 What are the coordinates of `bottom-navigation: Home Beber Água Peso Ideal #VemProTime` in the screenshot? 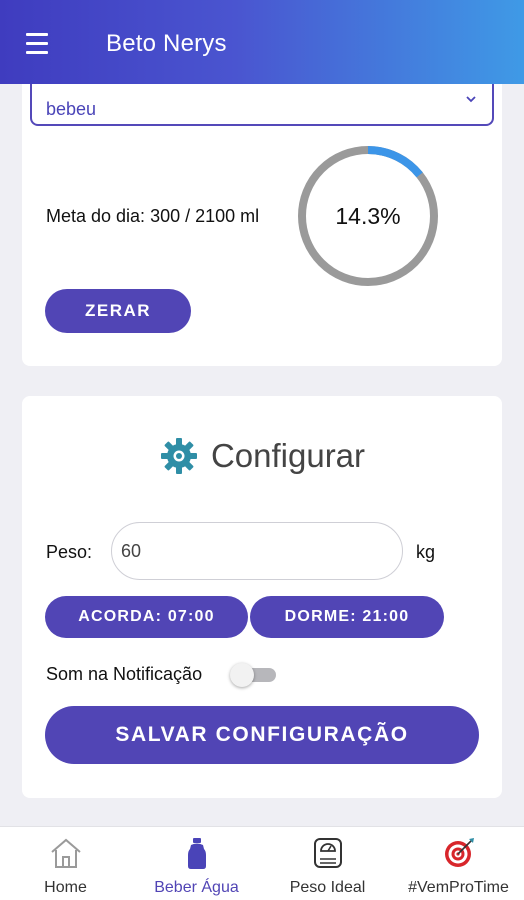 It's located at (262, 863).